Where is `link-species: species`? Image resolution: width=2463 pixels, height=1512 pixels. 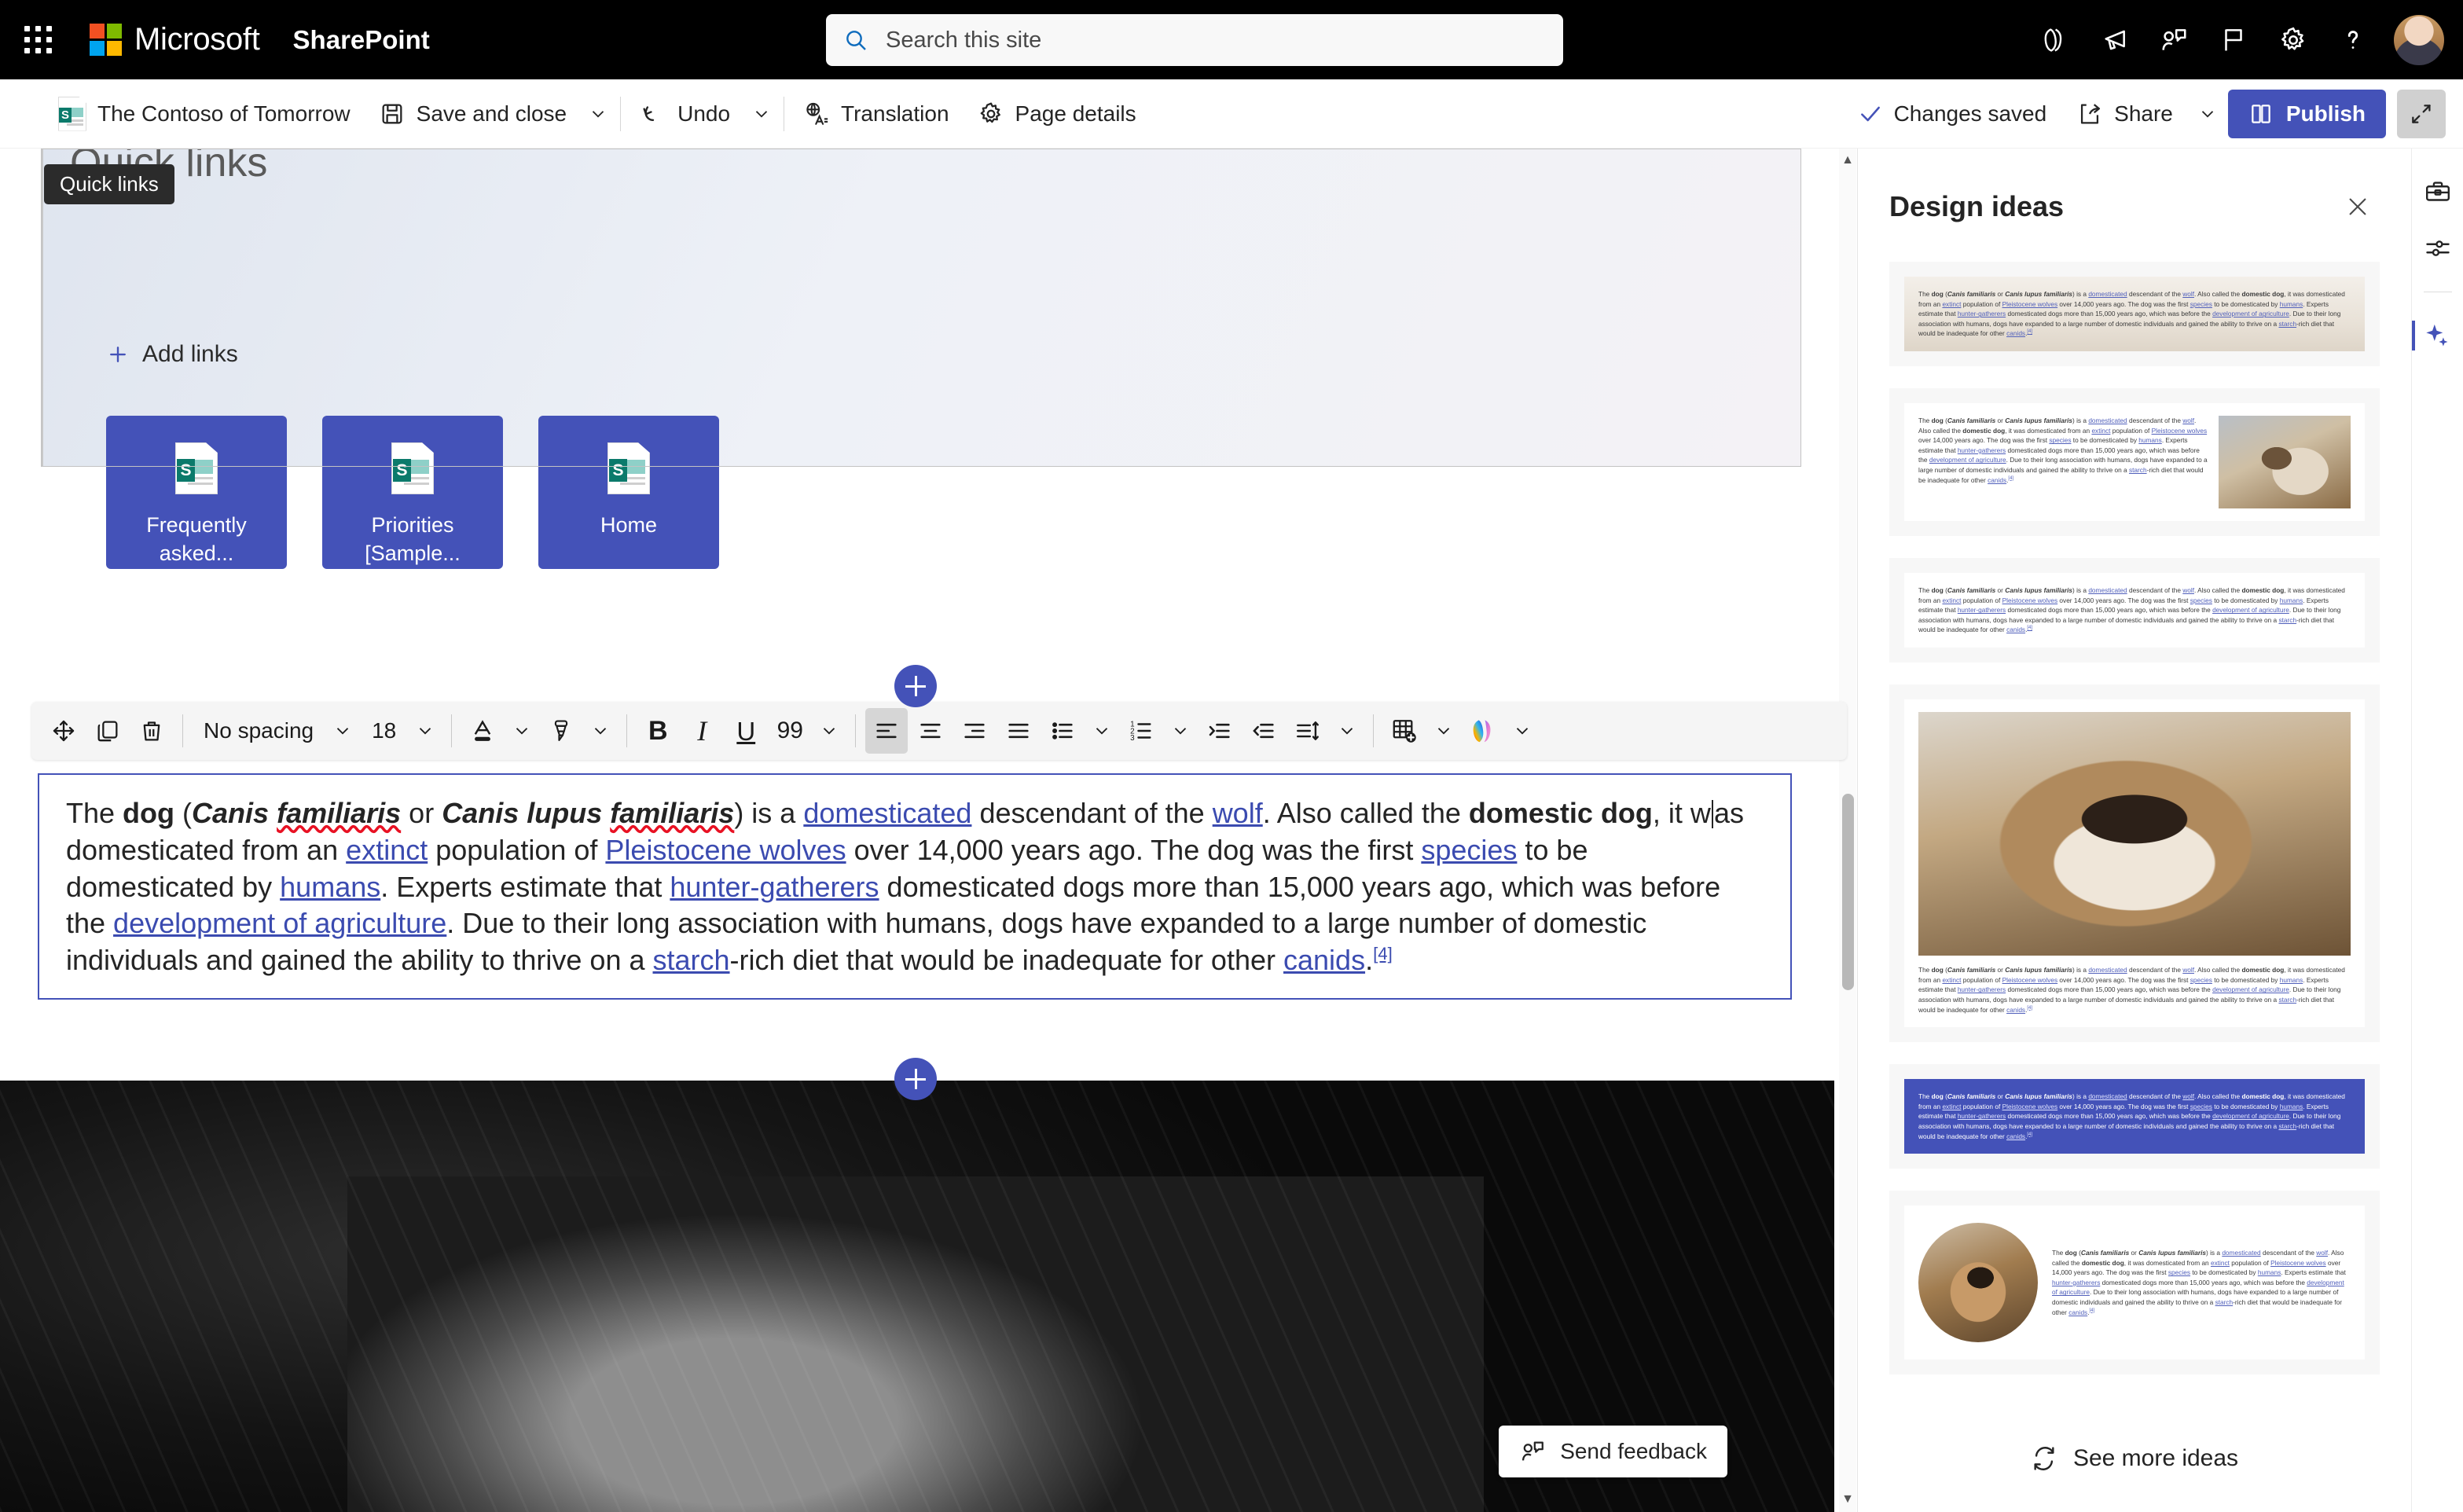 link-species: species is located at coordinates (1469, 850).